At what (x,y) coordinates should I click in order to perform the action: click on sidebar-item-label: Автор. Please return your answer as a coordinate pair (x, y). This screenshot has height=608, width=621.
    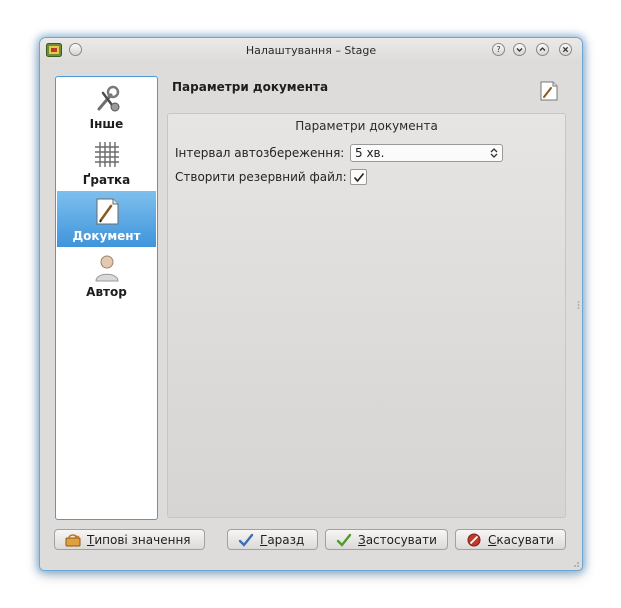
    Looking at the image, I should click on (106, 292).